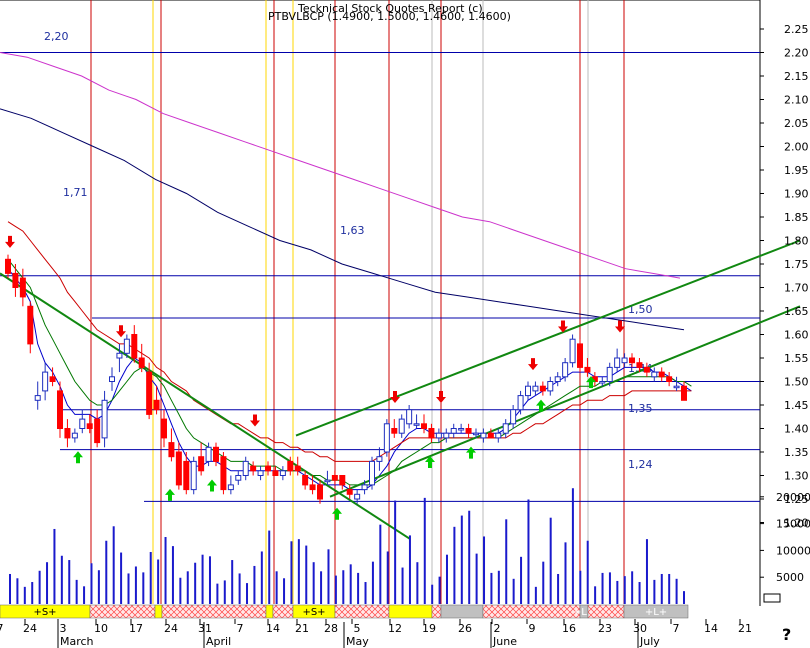 This screenshot has width=810, height=648. What do you see at coordinates (640, 464) in the screenshot?
I see `level-label: 1,24` at bounding box center [640, 464].